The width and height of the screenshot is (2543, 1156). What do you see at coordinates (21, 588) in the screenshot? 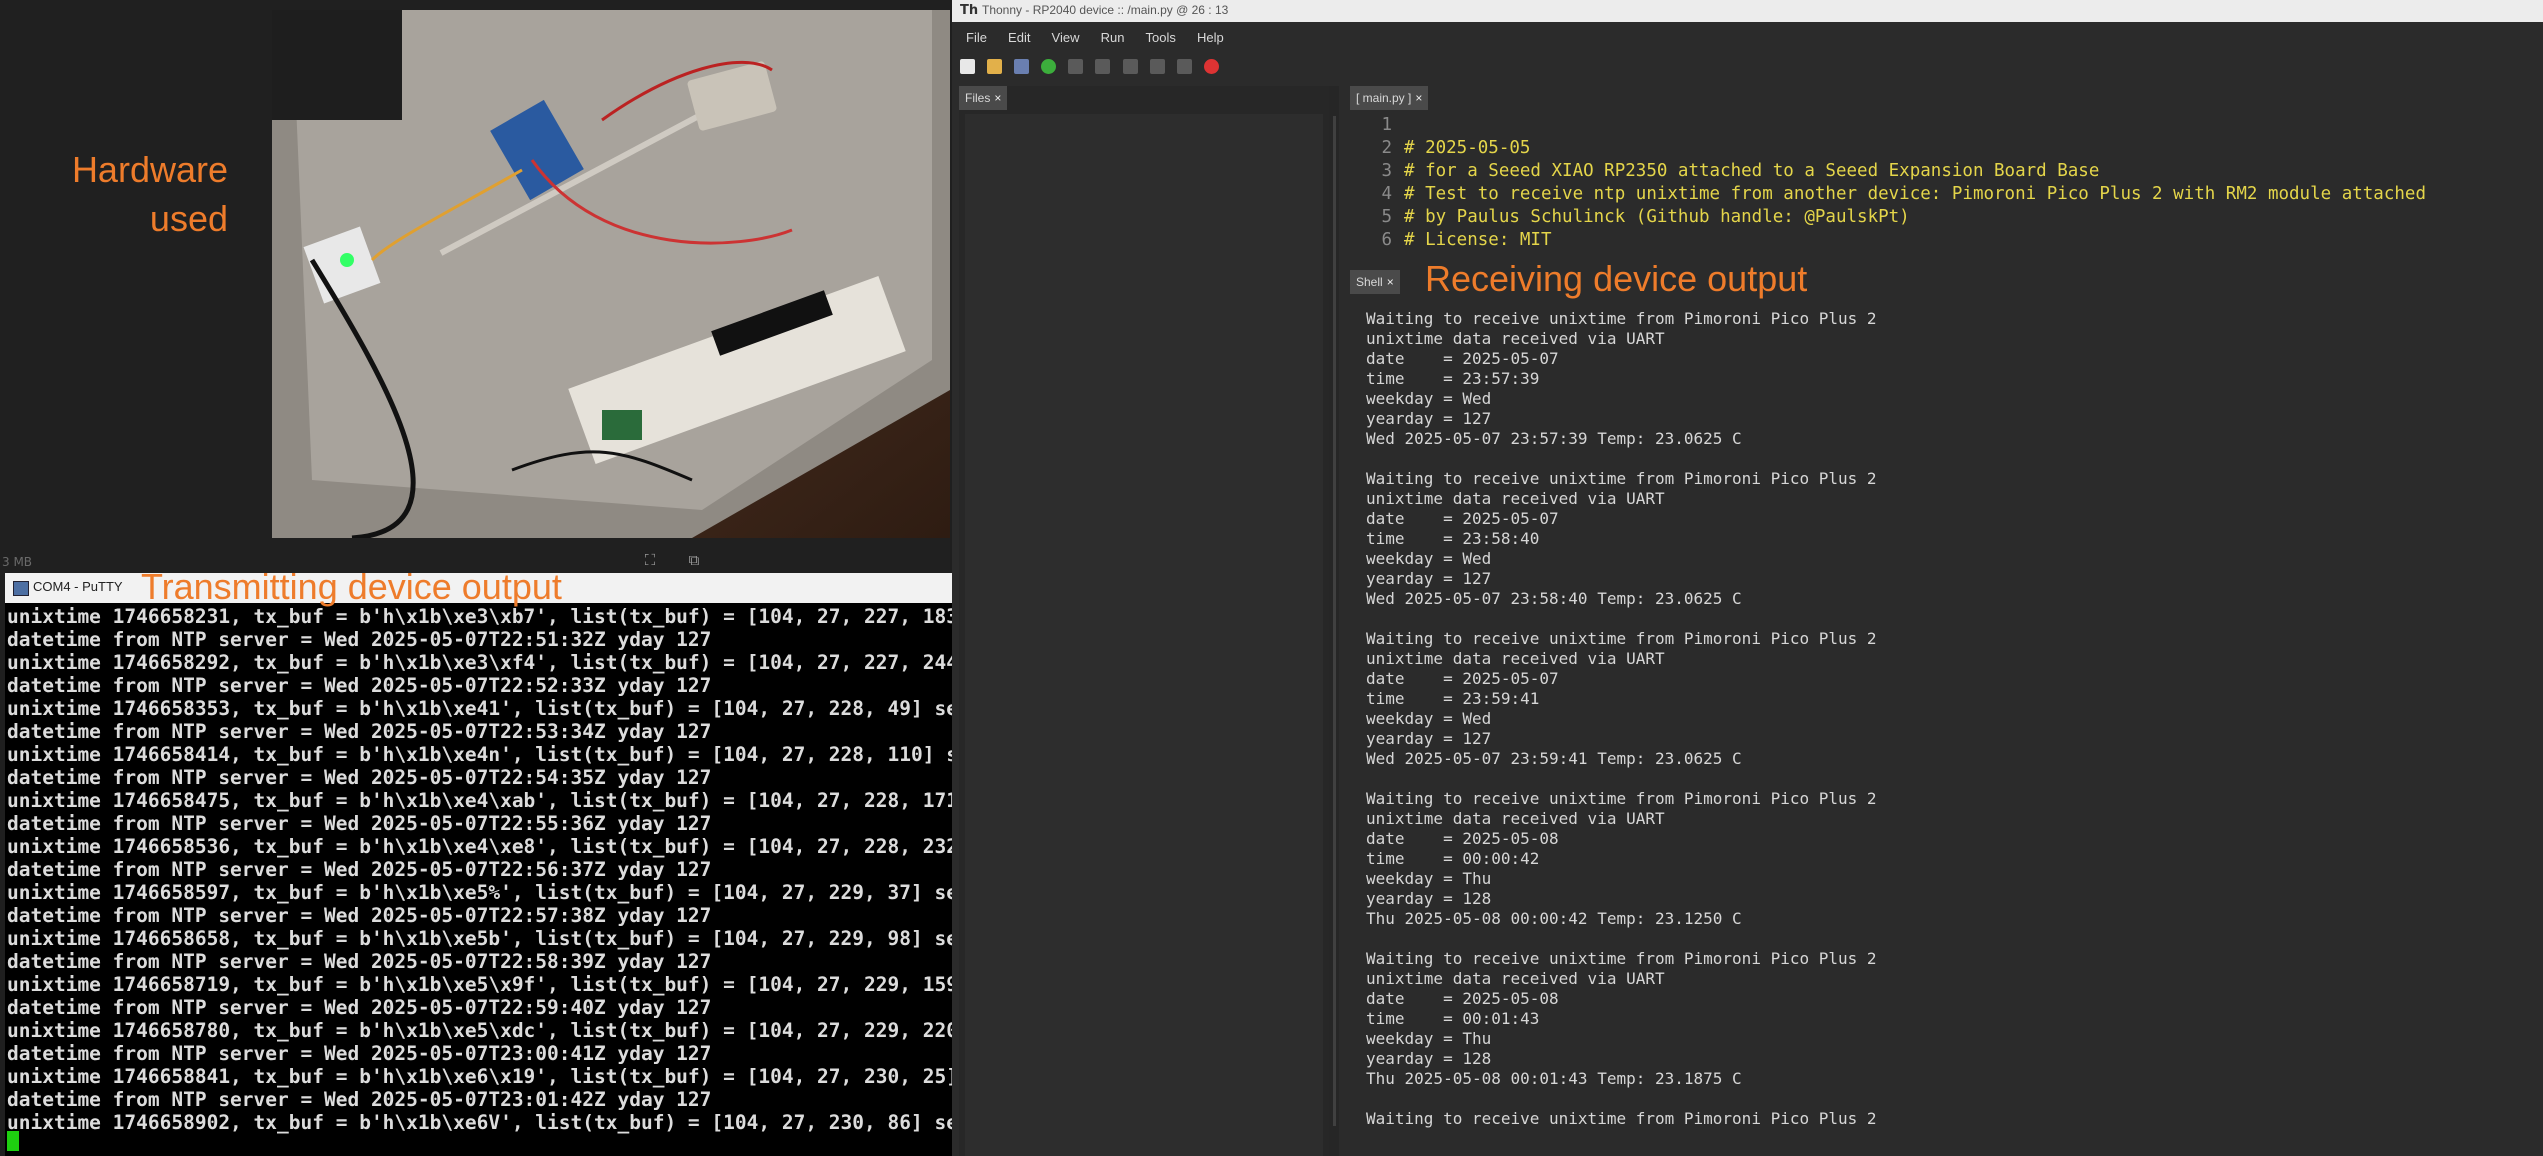
I see `putty-app-icon` at bounding box center [21, 588].